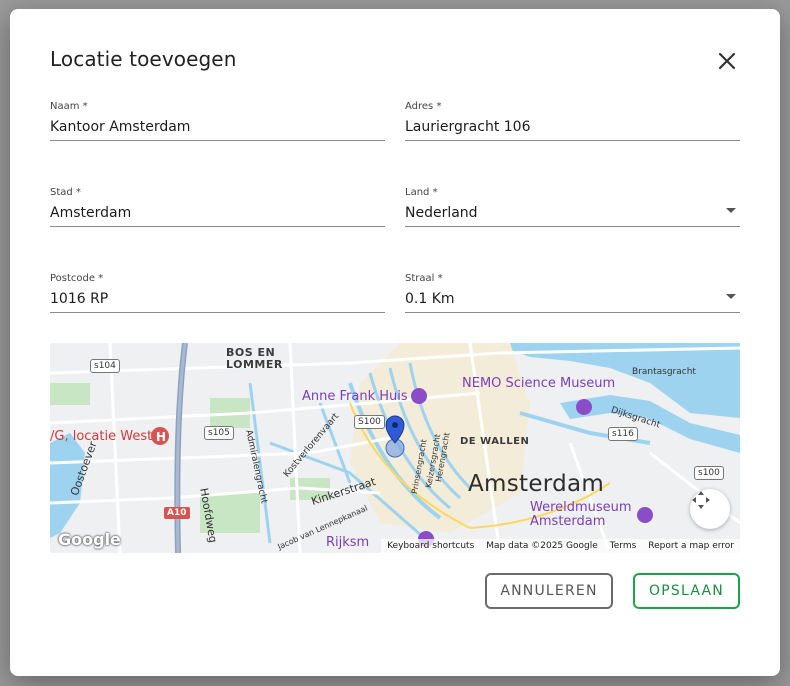 Image resolution: width=790 pixels, height=686 pixels. Describe the element at coordinates (177, 513) in the screenshot. I see `route-badge-a10: A10` at that location.